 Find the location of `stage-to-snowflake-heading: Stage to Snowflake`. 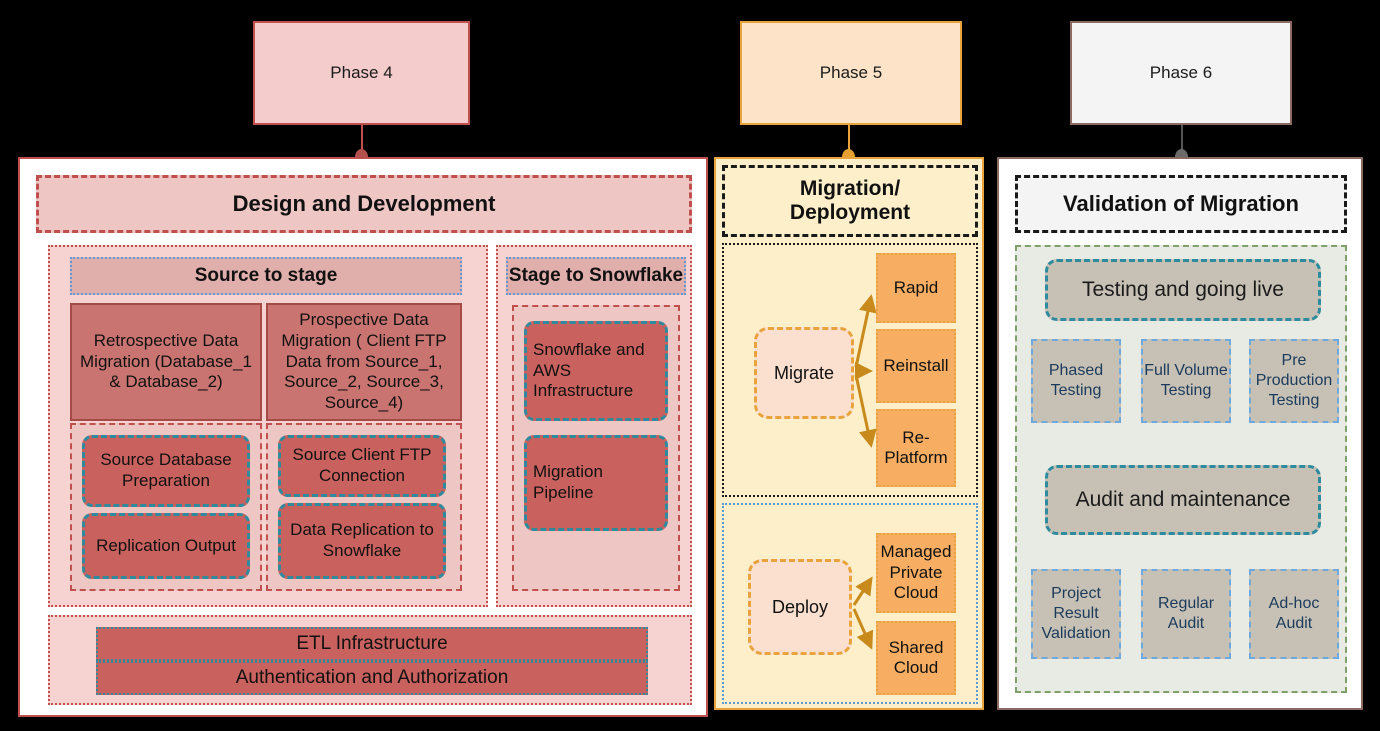

stage-to-snowflake-heading: Stage to Snowflake is located at coordinates (596, 276).